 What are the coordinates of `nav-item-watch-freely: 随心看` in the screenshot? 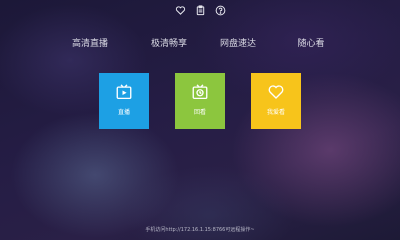 It's located at (310, 42).